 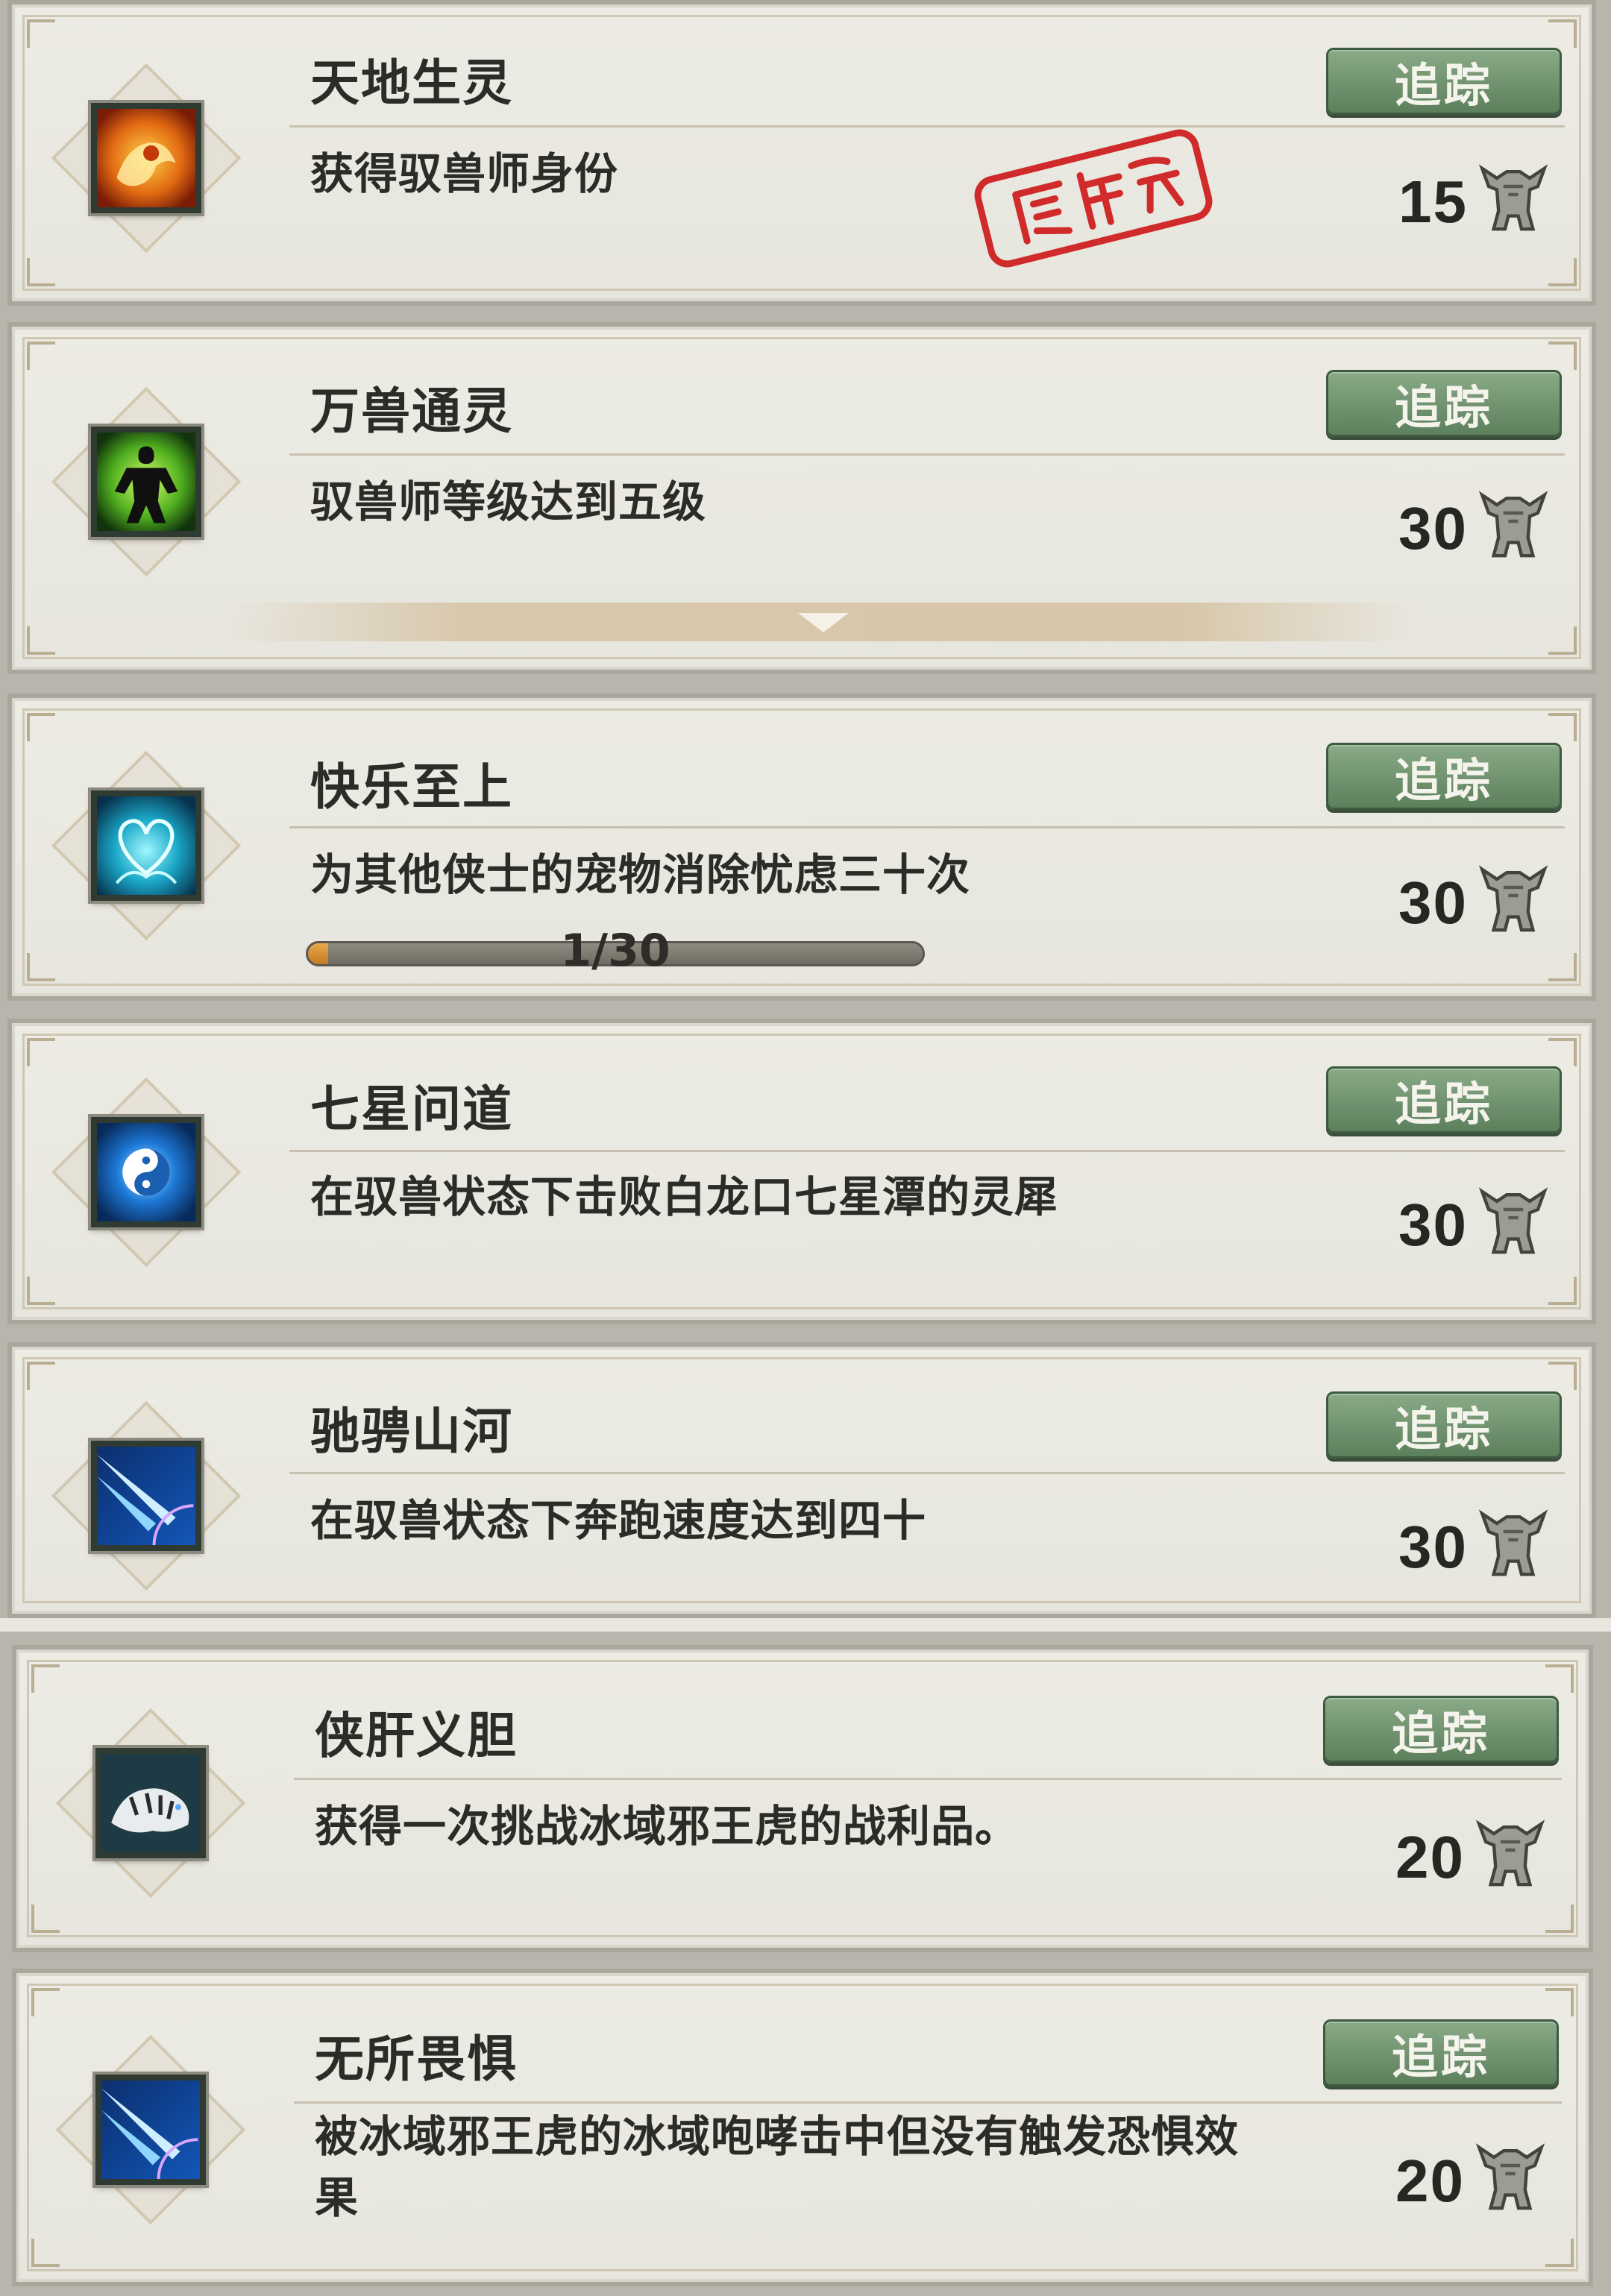 I want to click on achievement-title: 侠肝义胆, so click(x=416, y=1736).